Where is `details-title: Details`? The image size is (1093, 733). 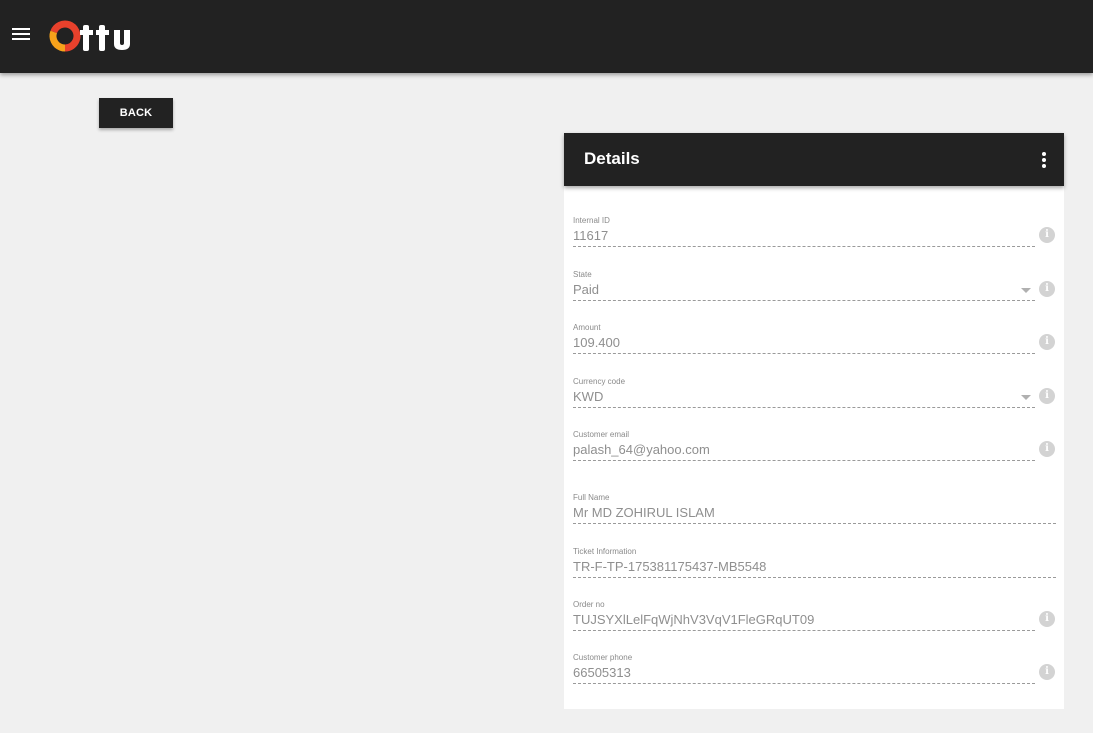 details-title: Details is located at coordinates (612, 158).